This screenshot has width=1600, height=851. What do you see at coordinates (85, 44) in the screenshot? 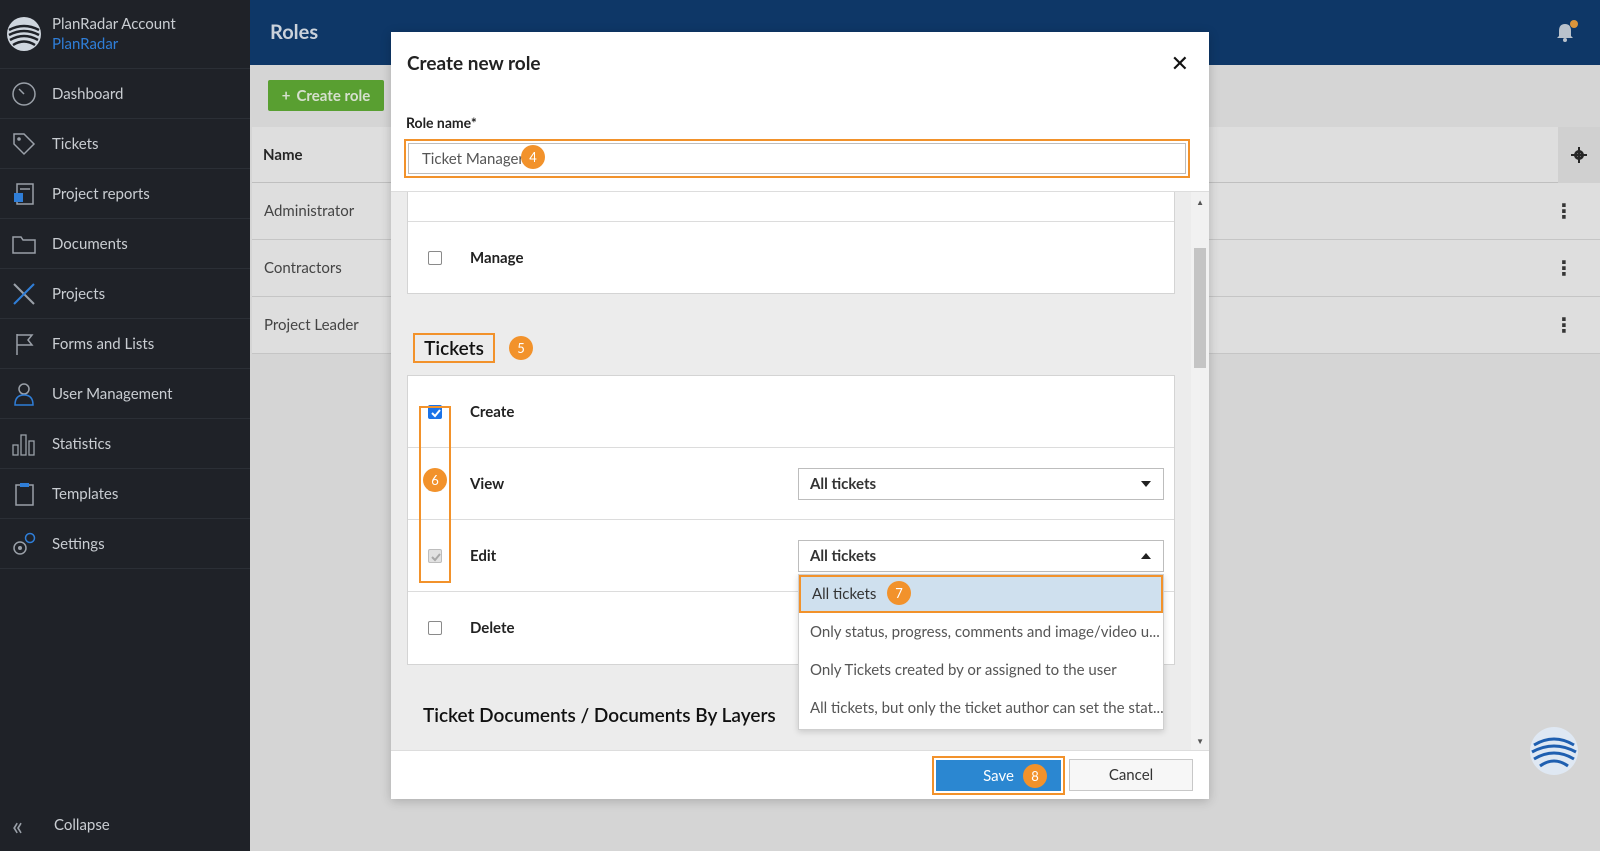
I see `company-label: PlanRadar` at bounding box center [85, 44].